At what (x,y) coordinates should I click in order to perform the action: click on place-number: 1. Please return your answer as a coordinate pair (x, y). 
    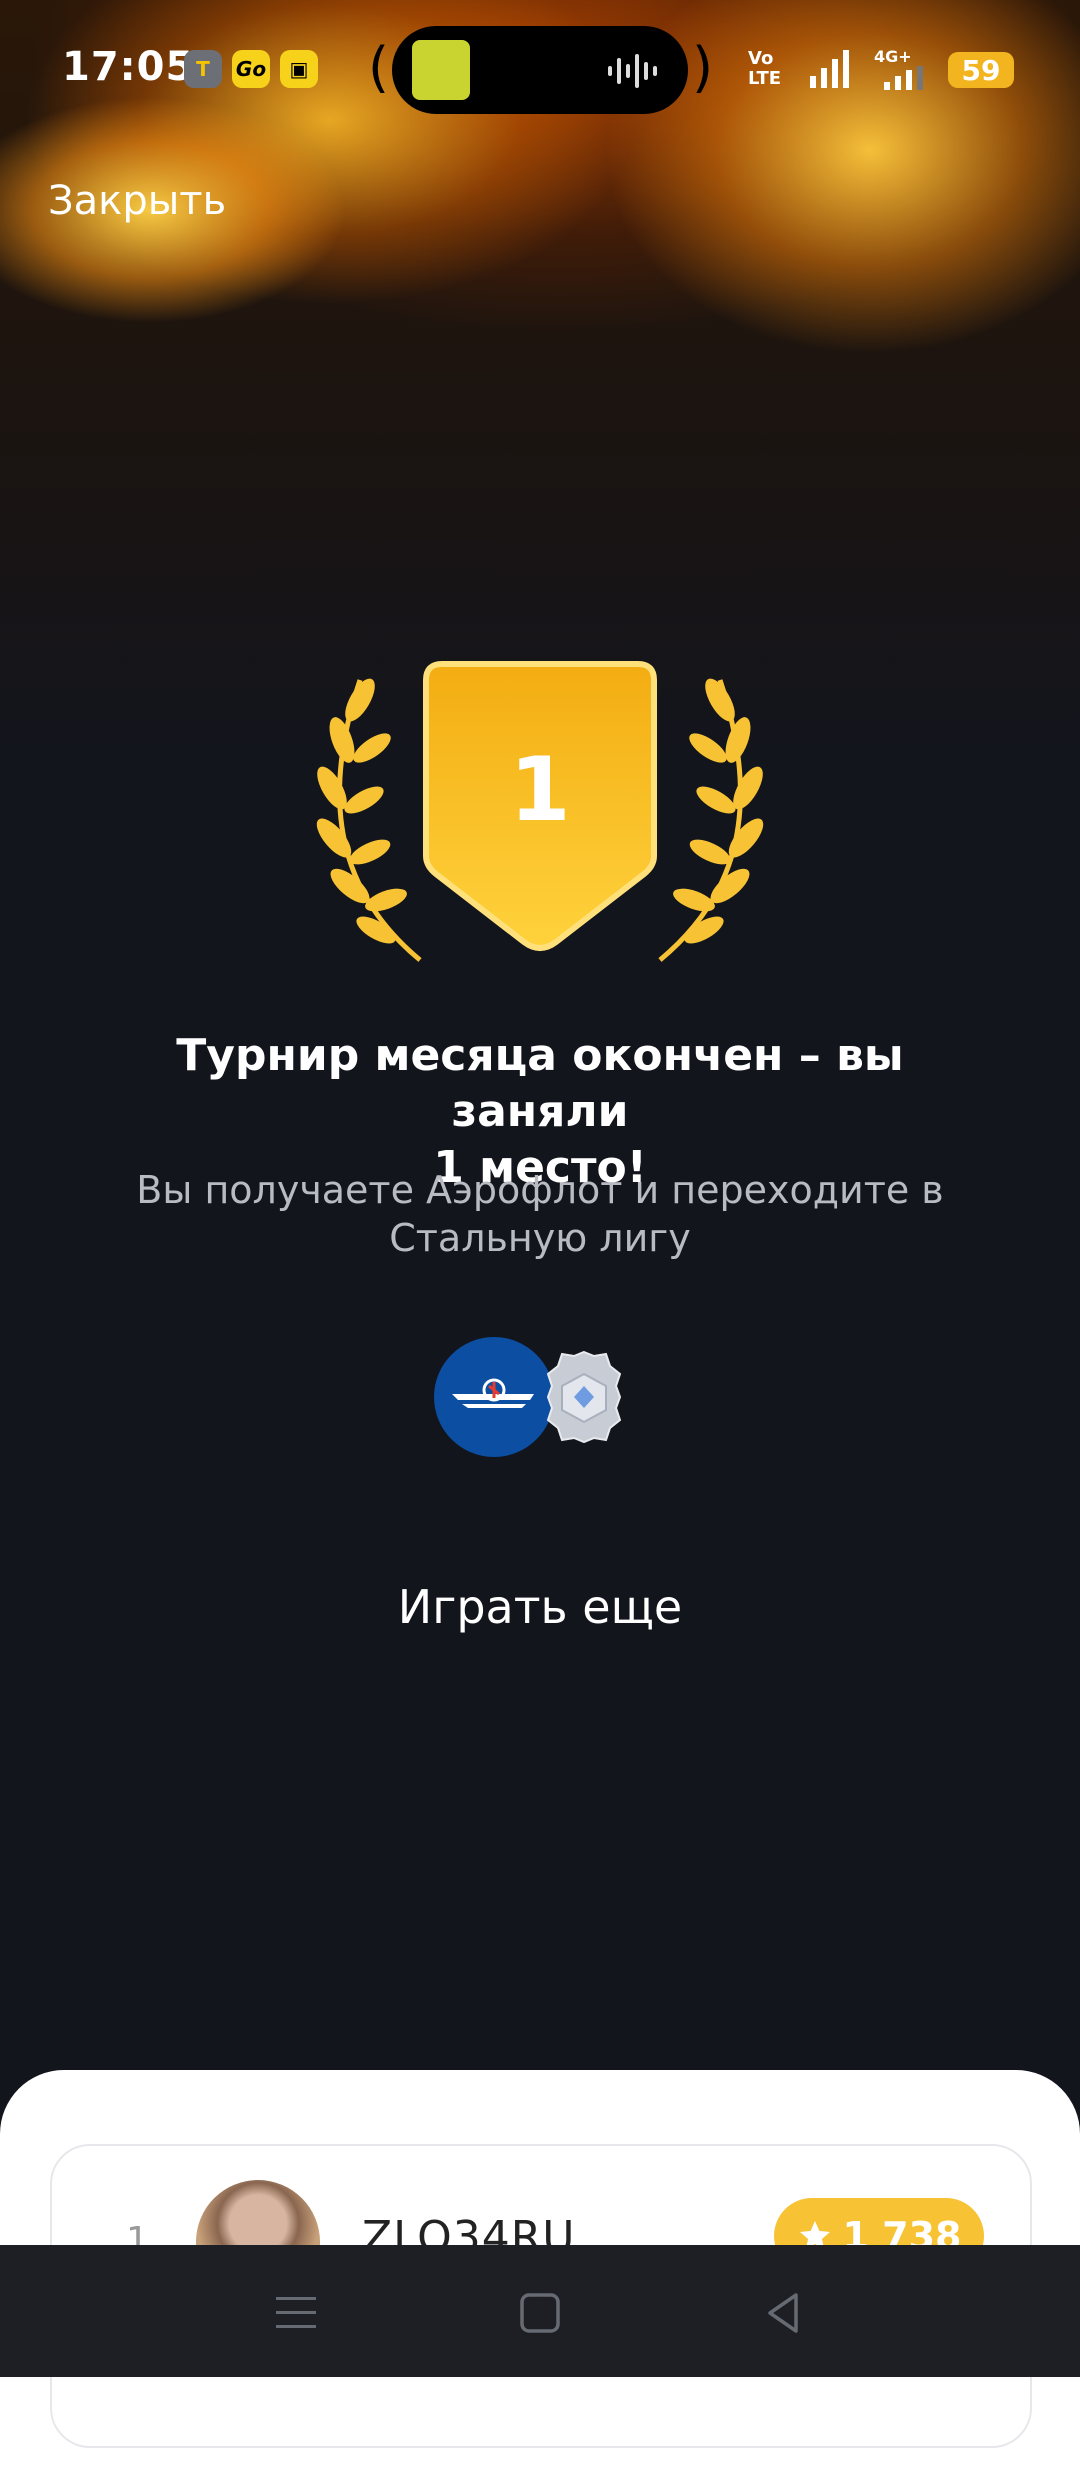
    Looking at the image, I should click on (539, 789).